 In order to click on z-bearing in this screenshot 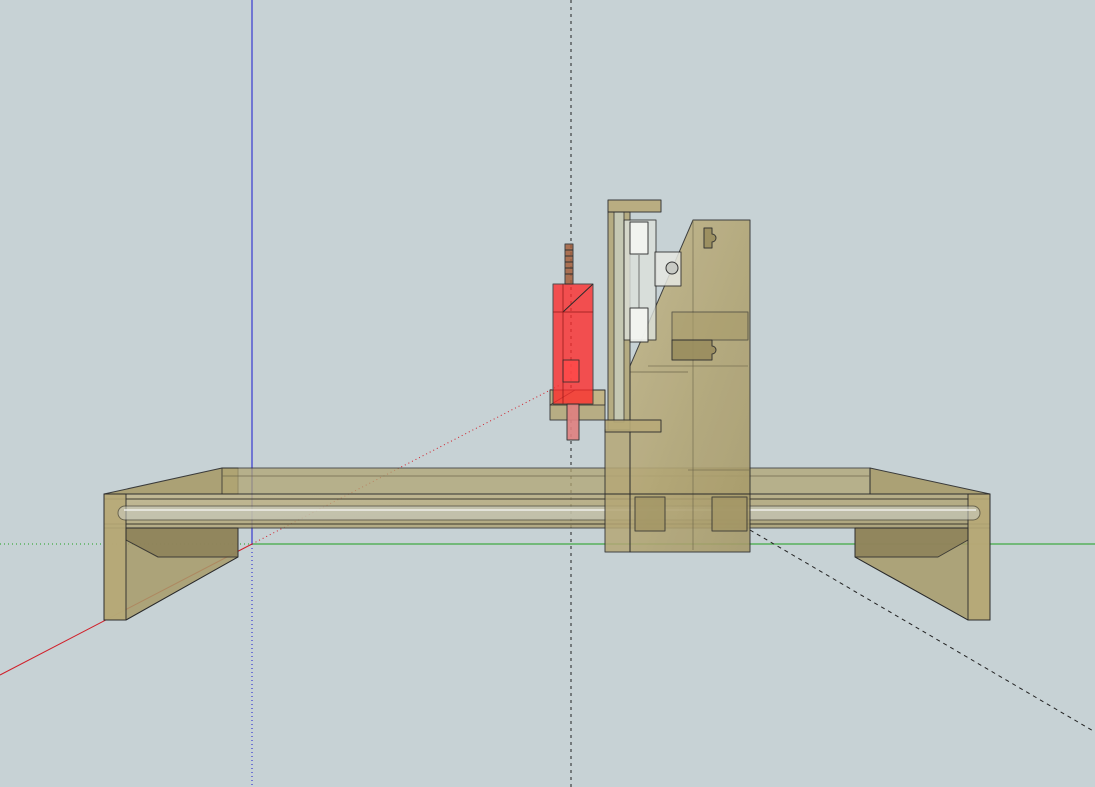, I will do `click(672, 268)`.